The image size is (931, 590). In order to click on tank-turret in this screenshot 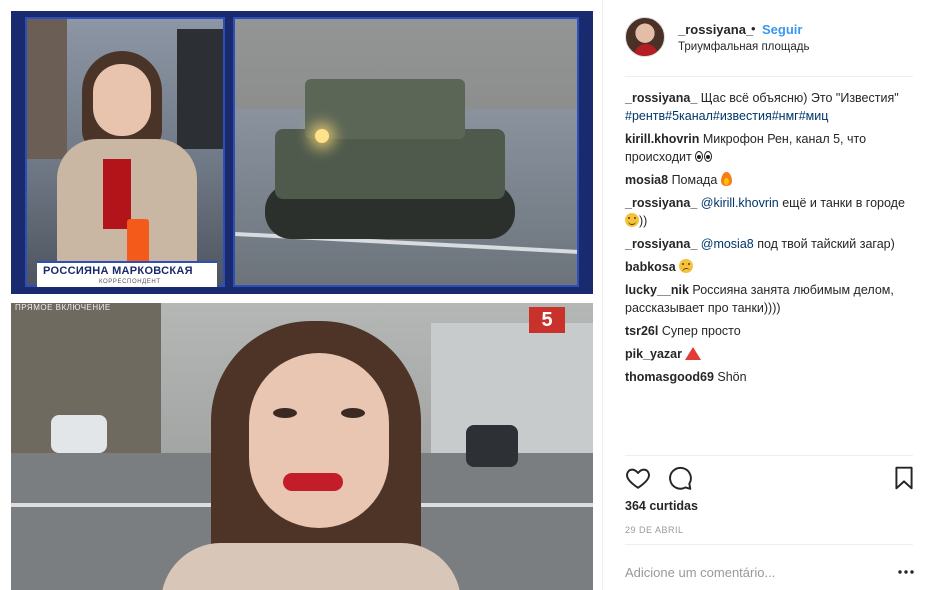, I will do `click(385, 109)`.